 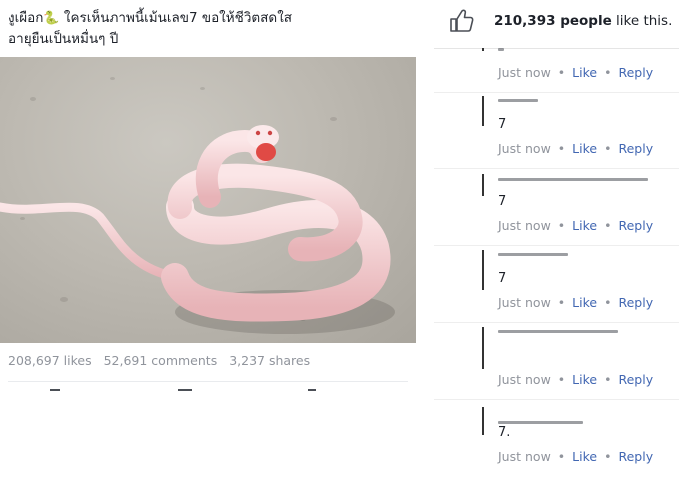 I want to click on comments-count: 52,691 comments, so click(x=161, y=360).